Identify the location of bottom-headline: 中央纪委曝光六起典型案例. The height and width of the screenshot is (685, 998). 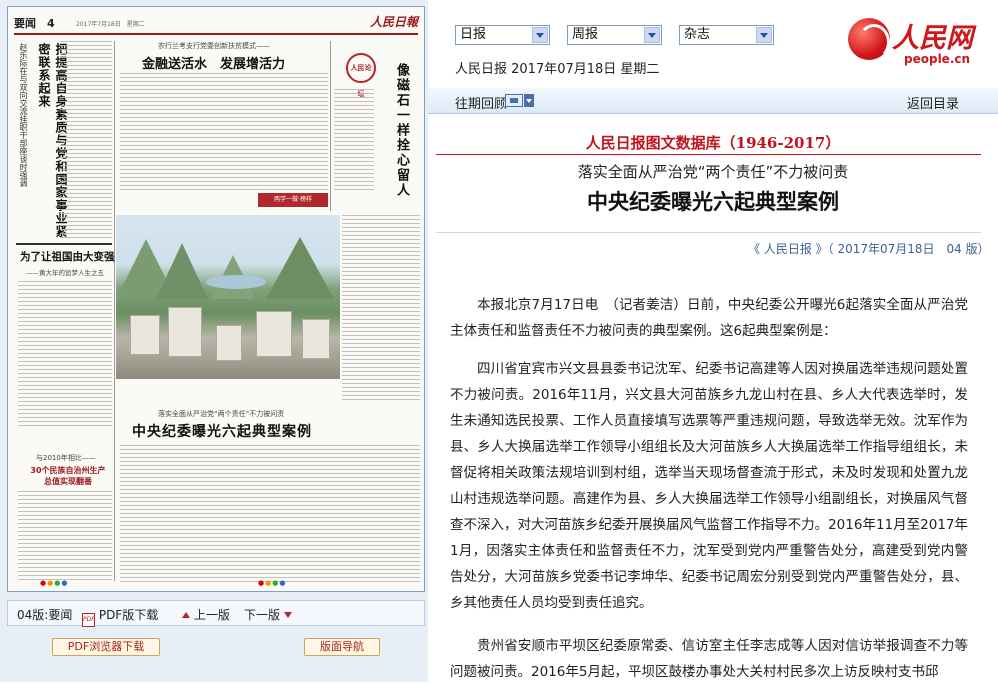
(222, 431).